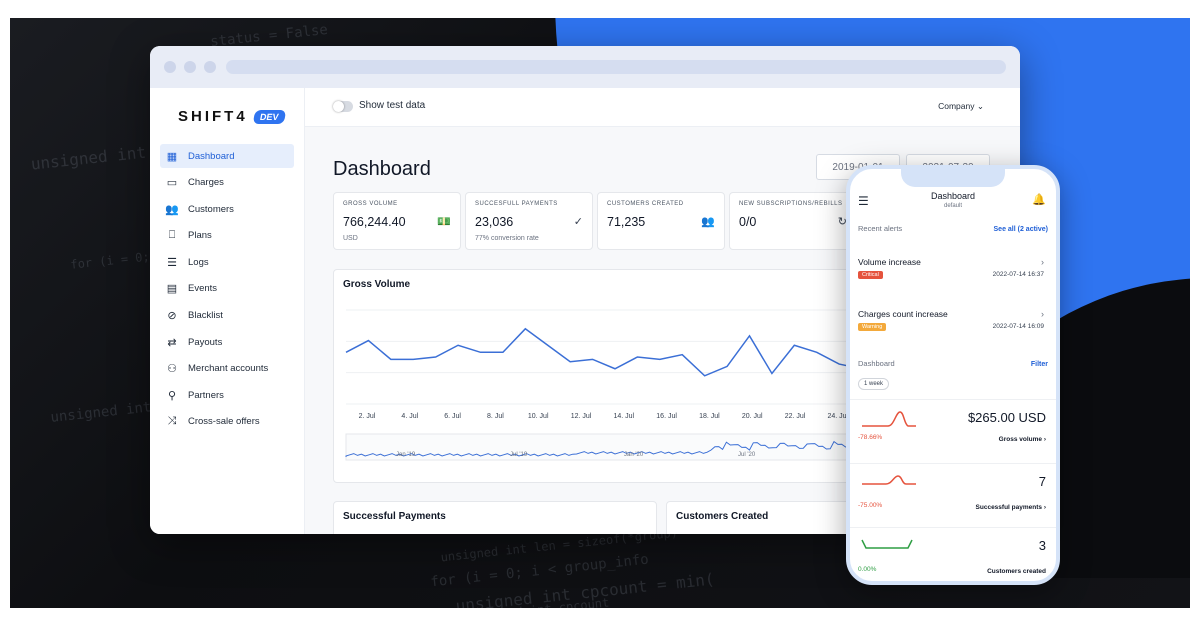 This screenshot has height=627, width=1200. I want to click on metric-label: Successful payments ›, so click(1011, 507).